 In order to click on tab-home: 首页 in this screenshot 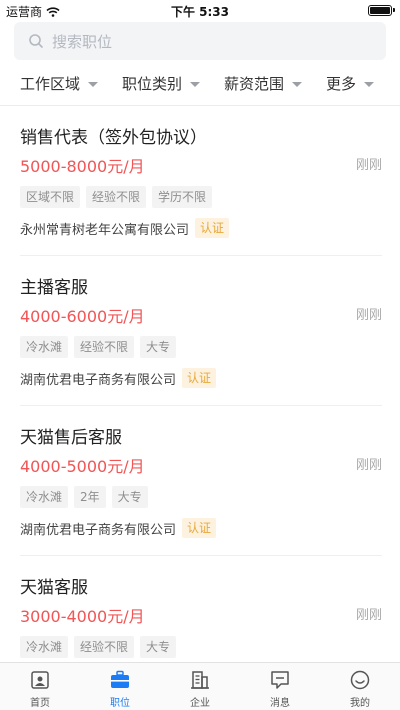, I will do `click(40, 686)`.